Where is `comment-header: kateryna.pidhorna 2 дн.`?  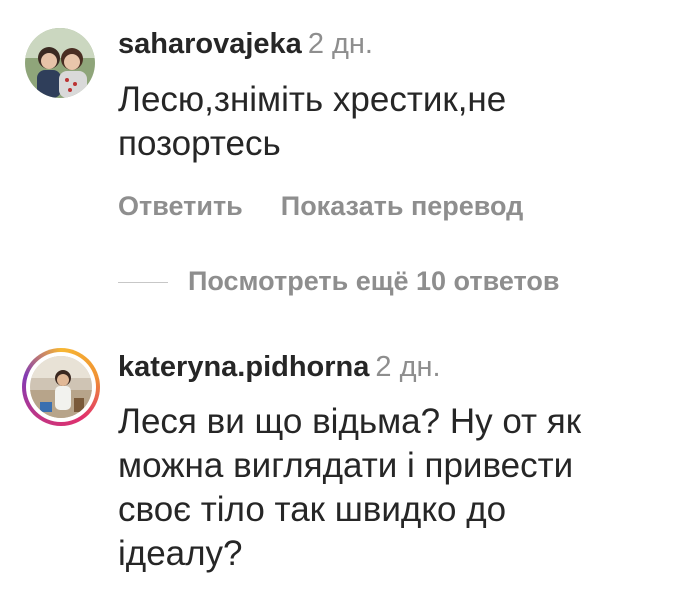
comment-header: kateryna.pidhorna 2 дн. is located at coordinates (279, 367).